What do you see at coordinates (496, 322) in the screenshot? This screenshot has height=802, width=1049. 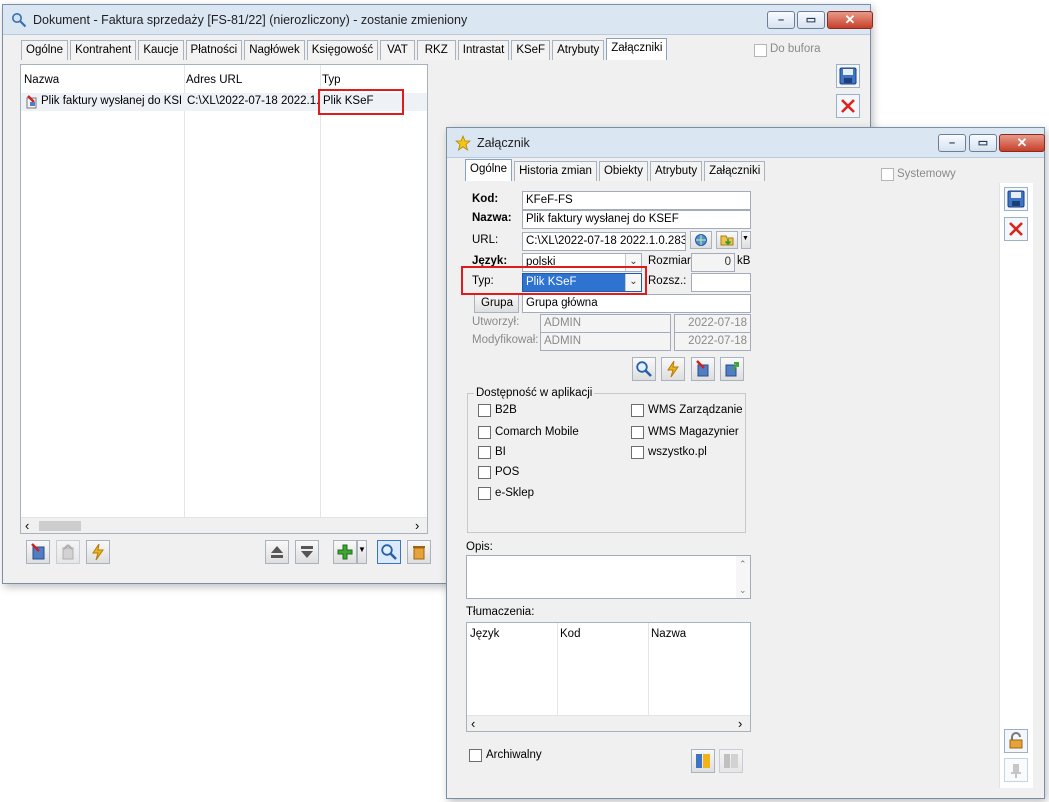 I see `utworzyl-label: Utworzył:` at bounding box center [496, 322].